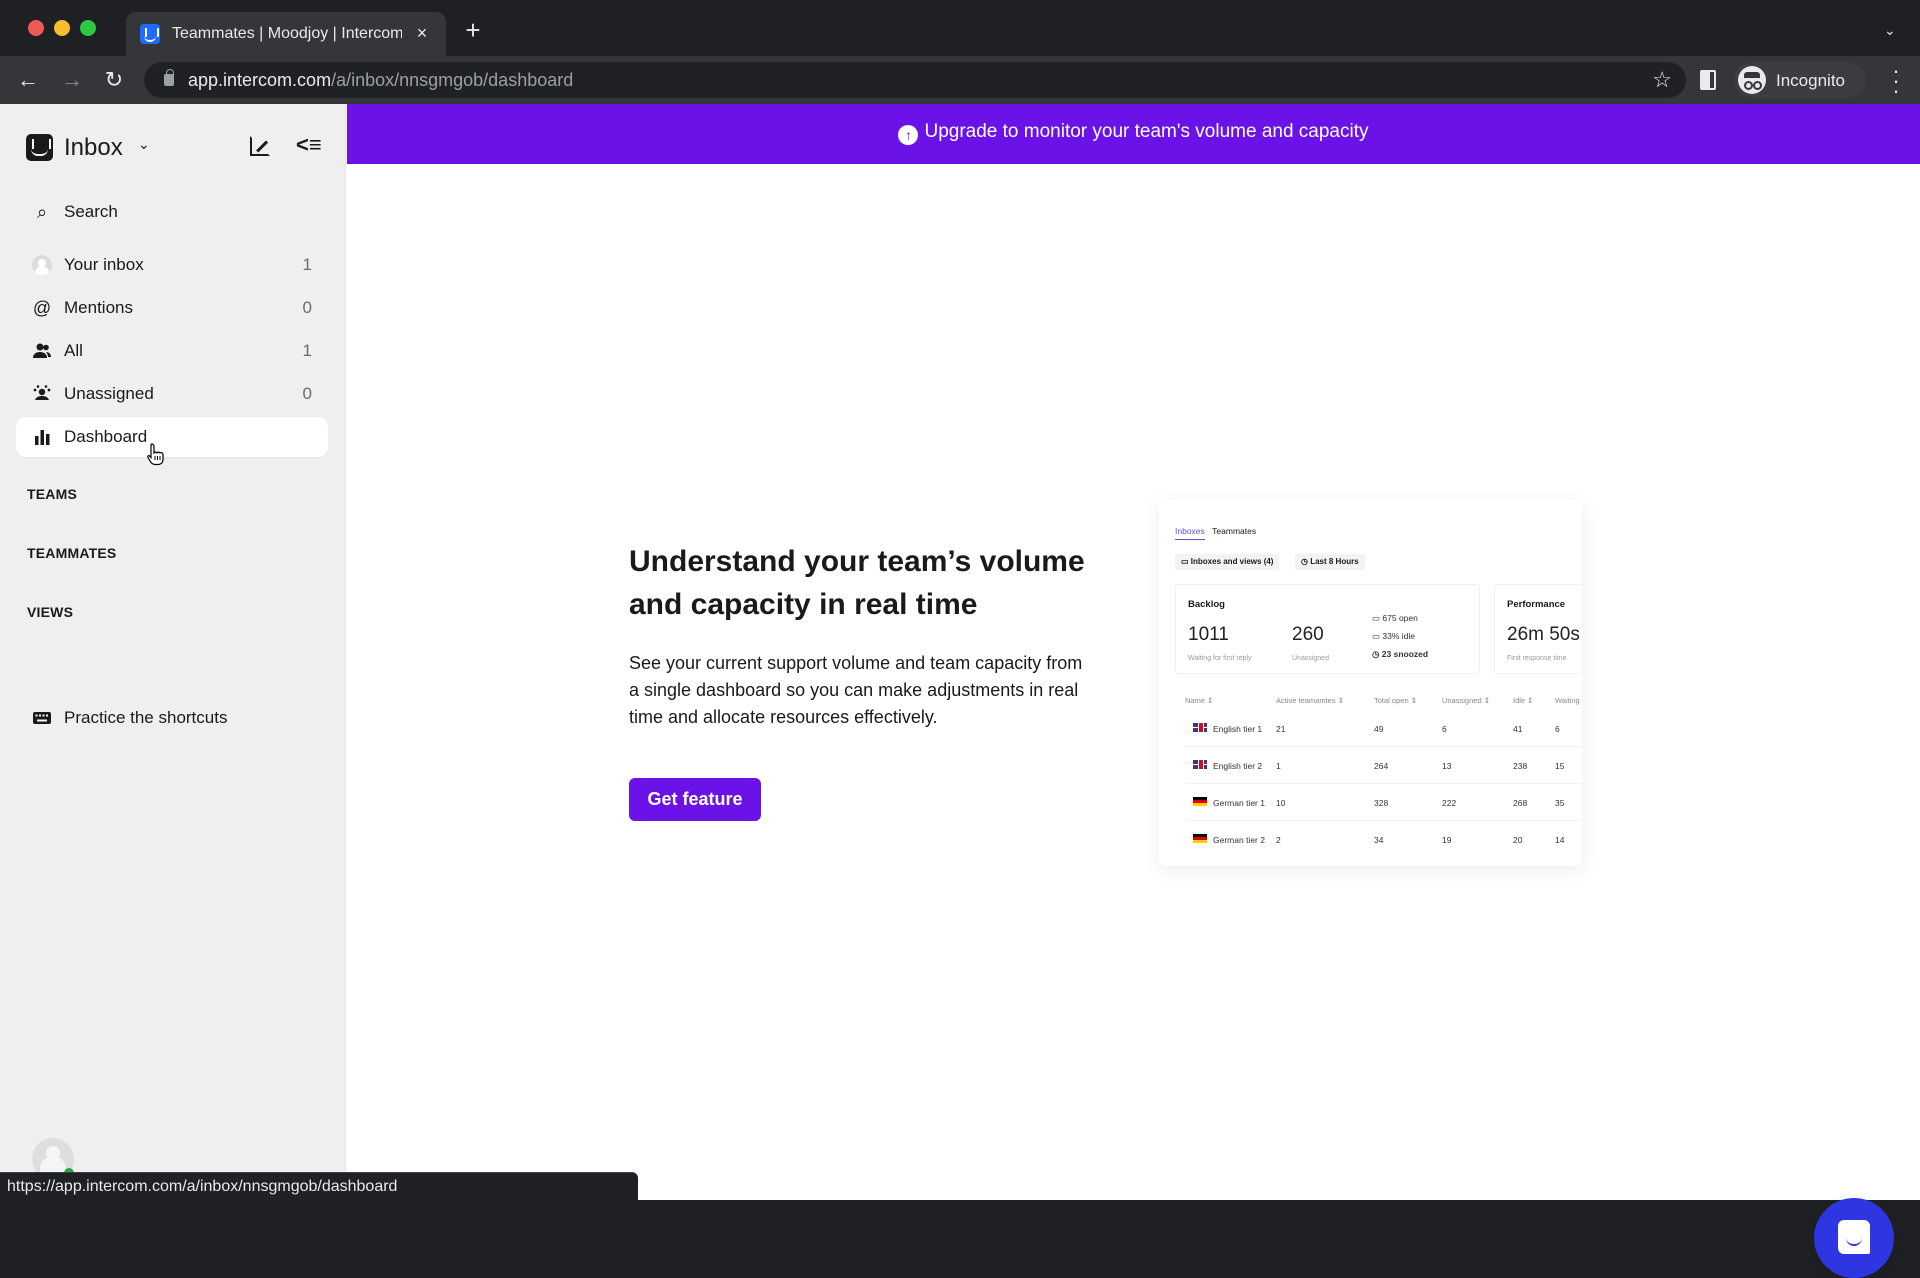 The width and height of the screenshot is (1920, 1278). What do you see at coordinates (473, 30) in the screenshot?
I see `new-tab-button: +` at bounding box center [473, 30].